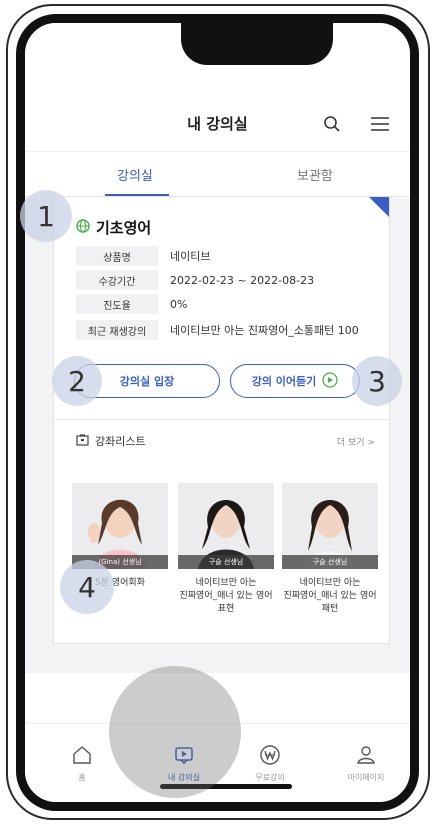 Image resolution: width=435 pixels, height=824 pixels. I want to click on course-item: 구슬 선생님 네이티브만 아는 진짜영어_매너 있는 영어 패턴, so click(330, 549).